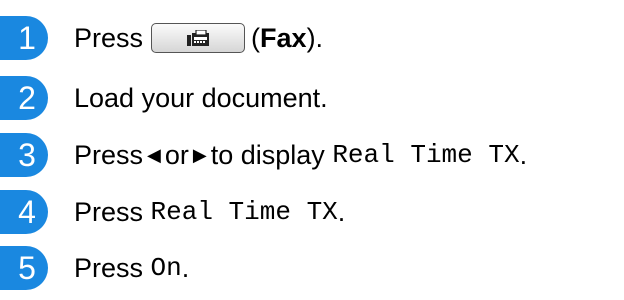  I want to click on step-text: Press ◀ or ▶ to display Real Time TX., so click(300, 155).